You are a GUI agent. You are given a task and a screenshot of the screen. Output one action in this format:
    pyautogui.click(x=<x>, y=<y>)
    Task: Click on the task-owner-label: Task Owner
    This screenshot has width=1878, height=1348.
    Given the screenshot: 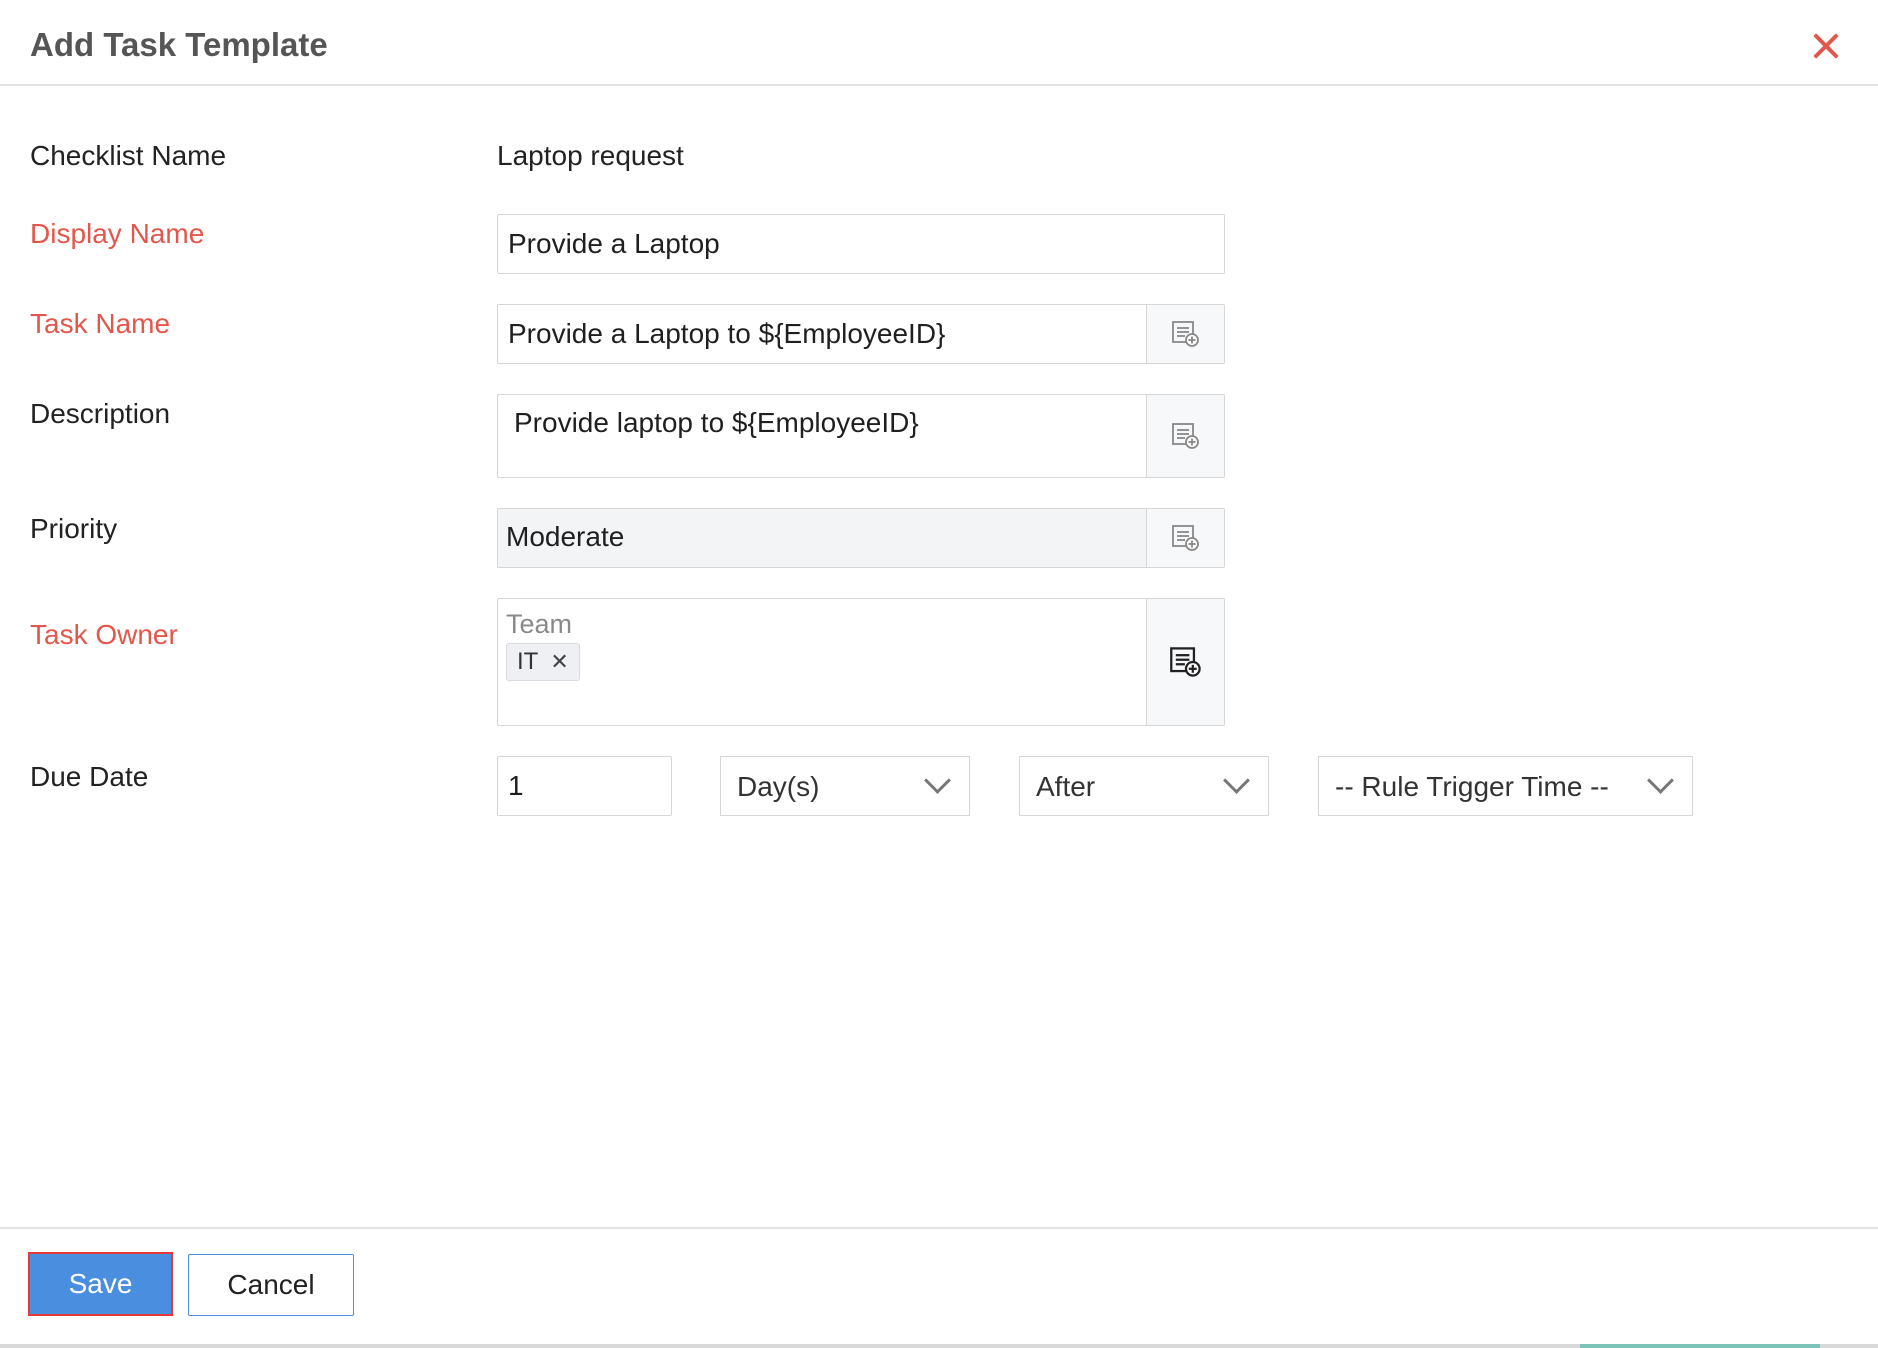 What is the action you would take?
    pyautogui.click(x=104, y=634)
    